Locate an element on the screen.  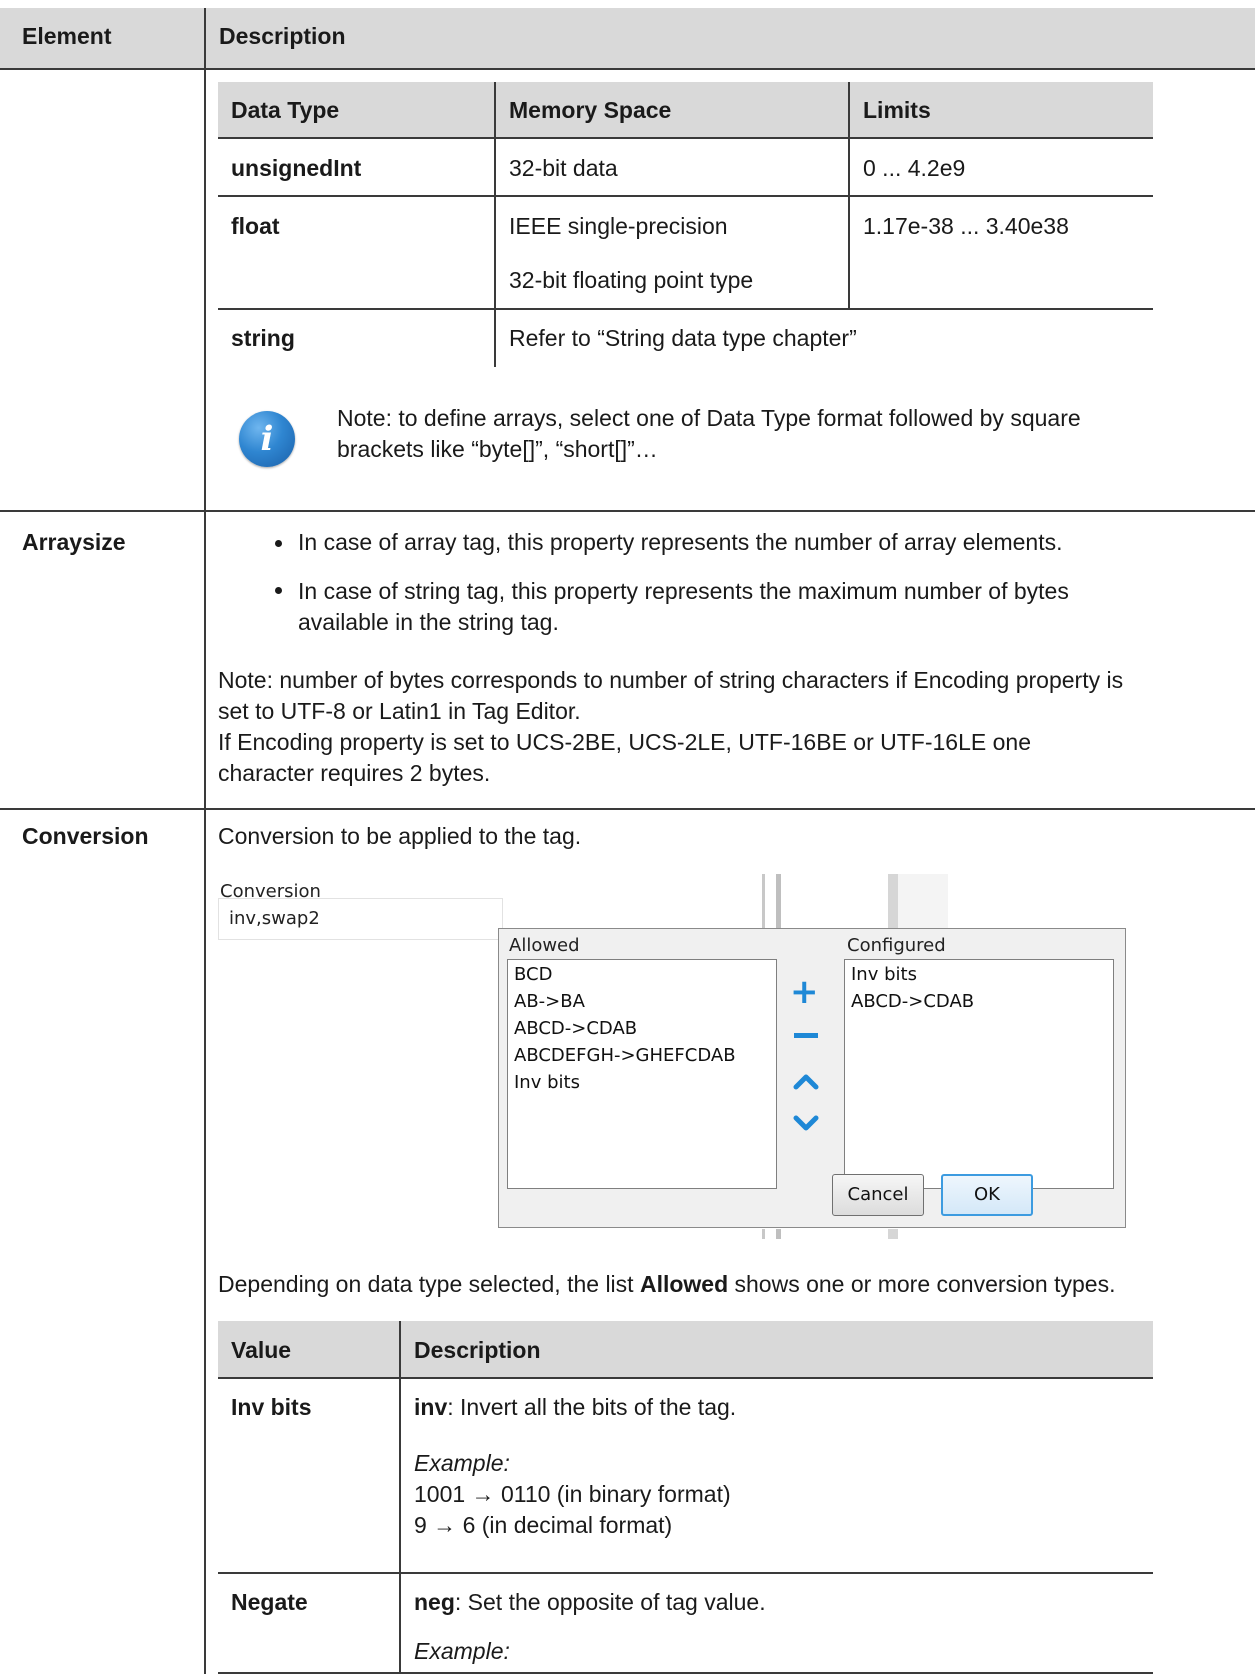
vt-col-divider is located at coordinates (400, 1497).